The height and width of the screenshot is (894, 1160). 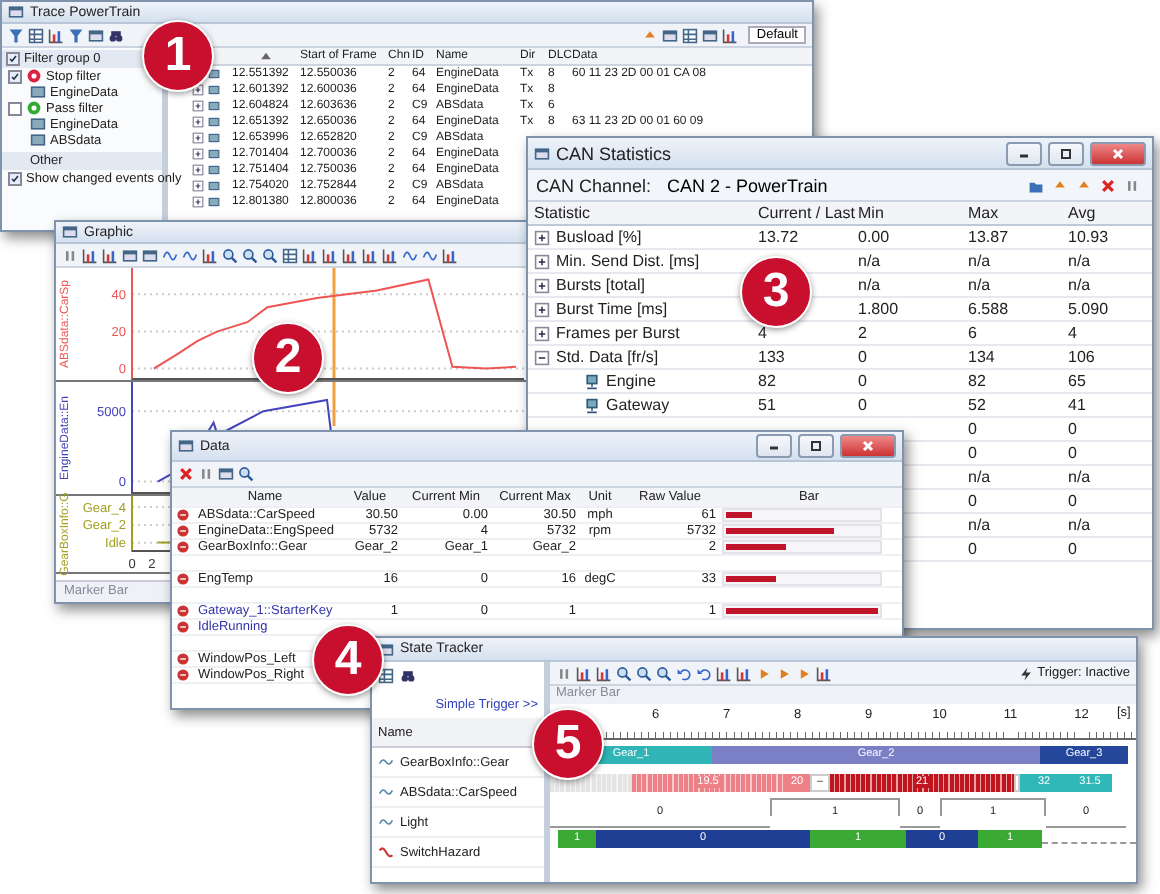 What do you see at coordinates (778, 237) in the screenshot?
I see `table-cell-text: 13.72` at bounding box center [778, 237].